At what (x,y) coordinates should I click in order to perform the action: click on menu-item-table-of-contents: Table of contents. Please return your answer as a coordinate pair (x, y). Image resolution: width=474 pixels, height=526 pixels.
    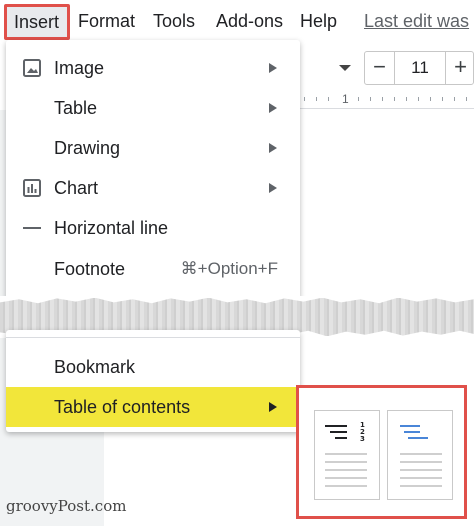
    Looking at the image, I should click on (153, 407).